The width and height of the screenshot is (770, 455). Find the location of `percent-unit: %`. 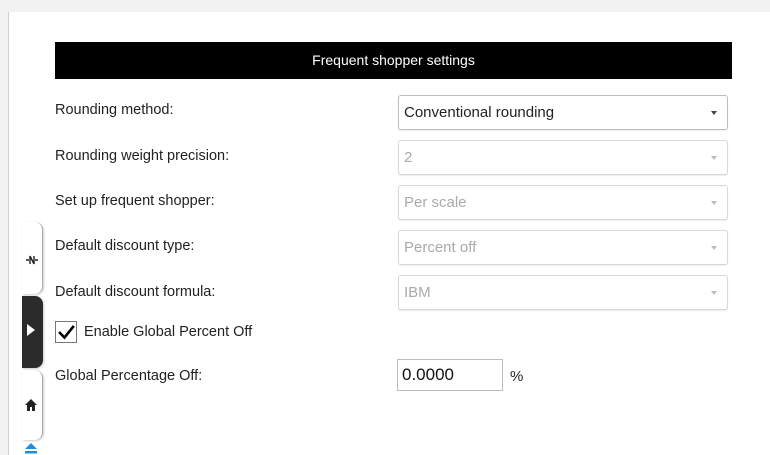

percent-unit: % is located at coordinates (517, 376).